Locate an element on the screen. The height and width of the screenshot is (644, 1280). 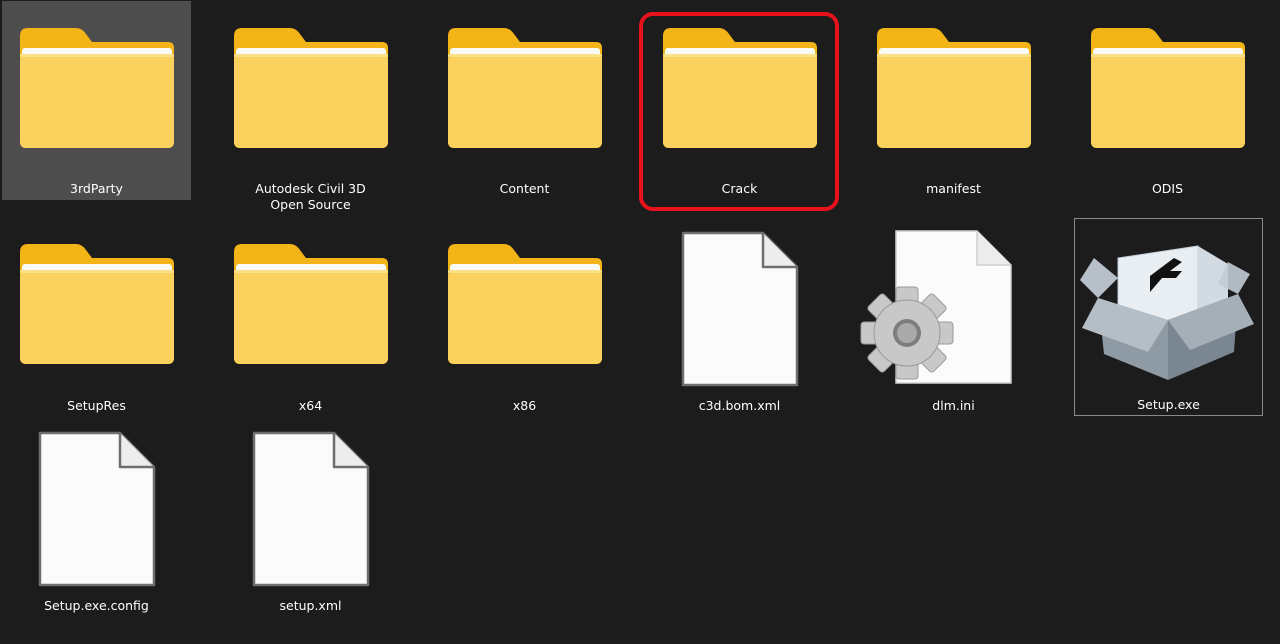
item-label: manifest is located at coordinates (953, 188).